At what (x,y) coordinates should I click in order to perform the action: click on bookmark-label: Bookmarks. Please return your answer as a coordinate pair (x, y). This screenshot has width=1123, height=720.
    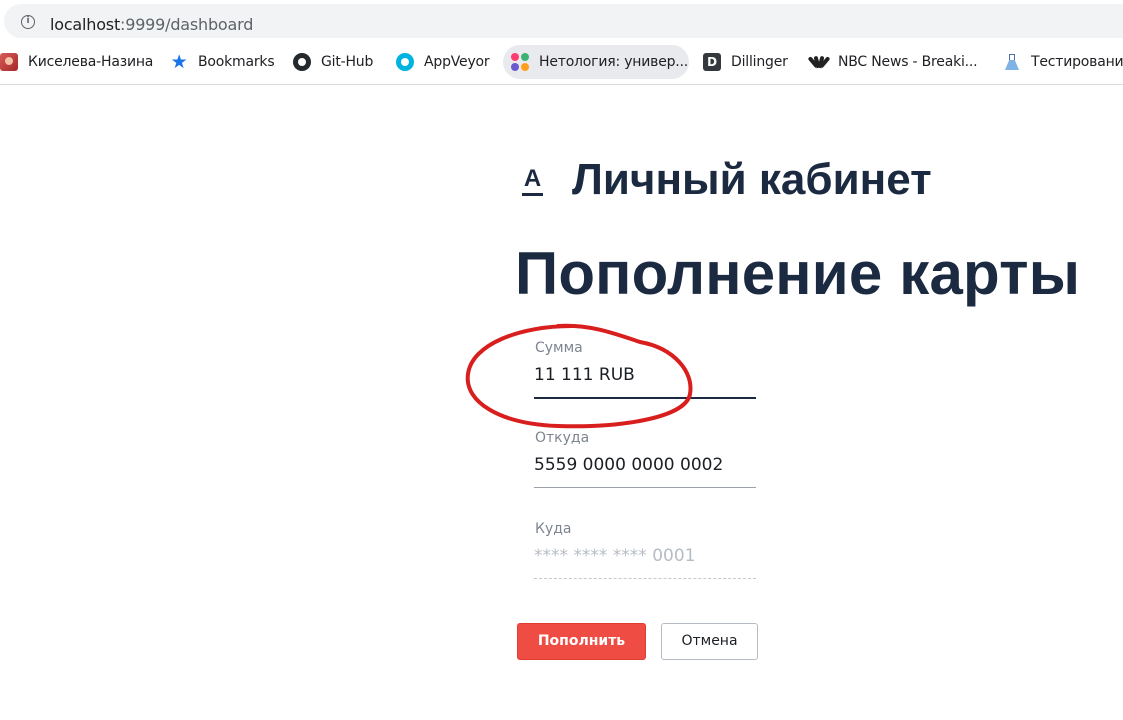
    Looking at the image, I should click on (236, 62).